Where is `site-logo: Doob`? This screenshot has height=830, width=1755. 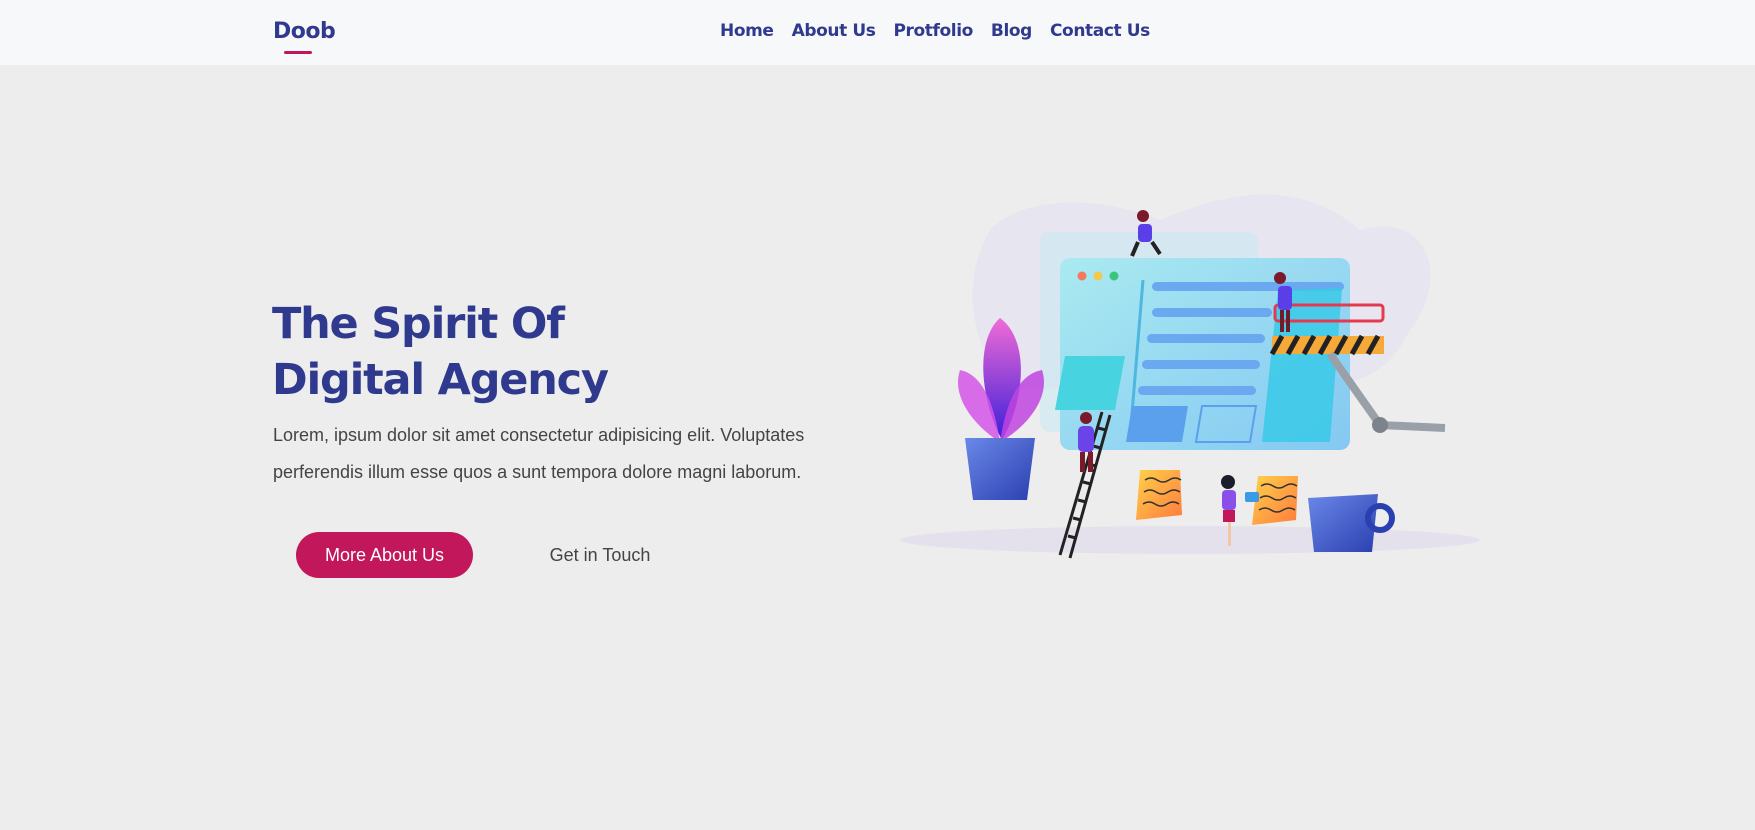 site-logo: Doob is located at coordinates (304, 31).